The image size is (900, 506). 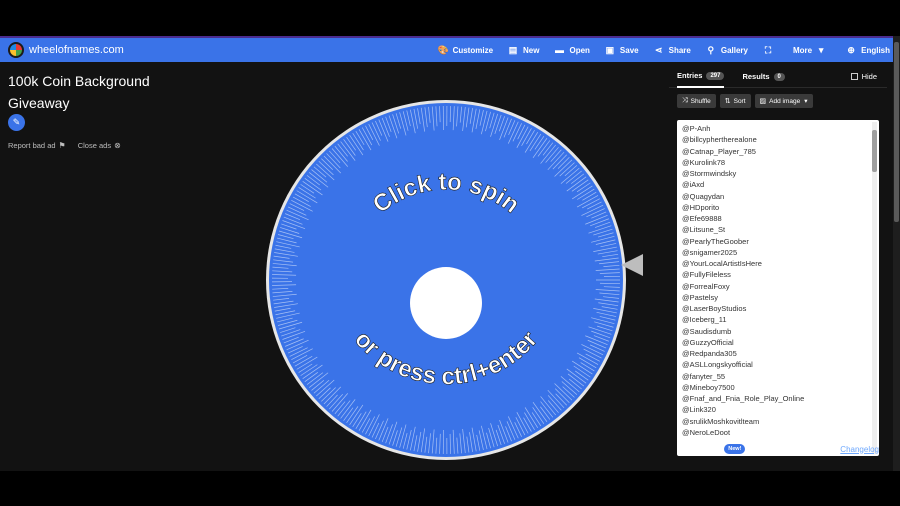 I want to click on sort-icon: ⇅, so click(x=727, y=101).